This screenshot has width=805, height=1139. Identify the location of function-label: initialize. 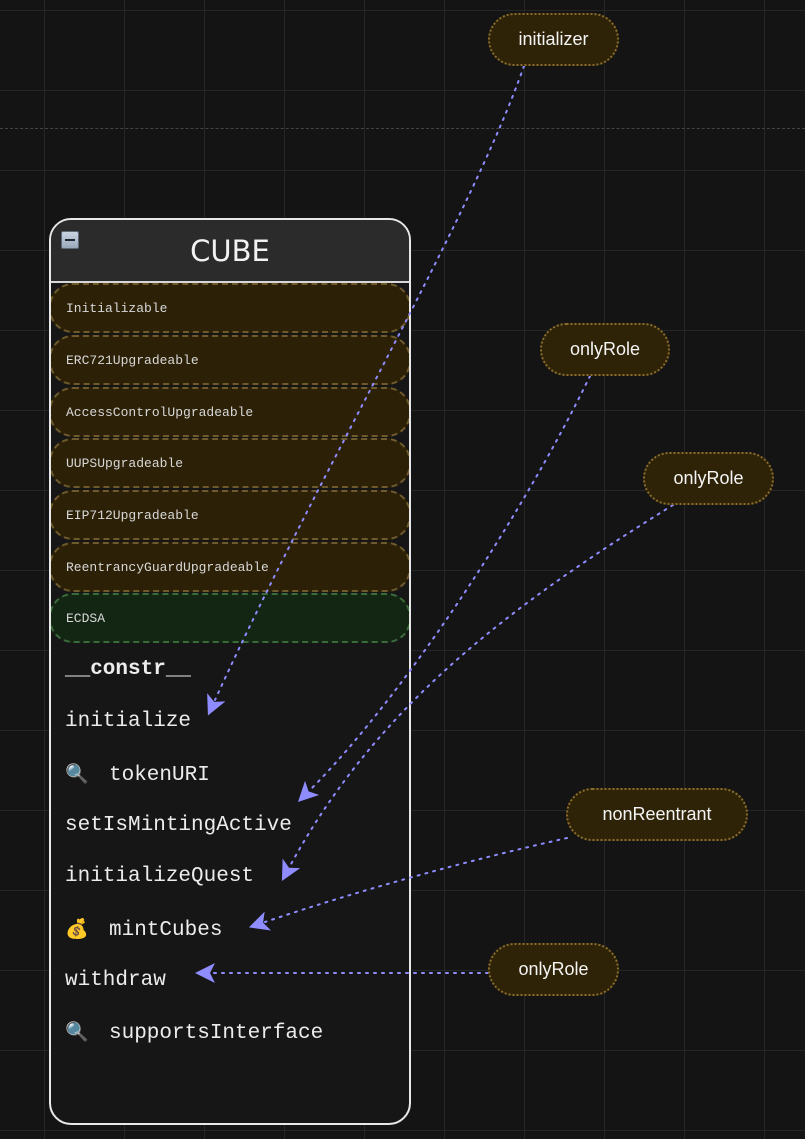
(128, 721).